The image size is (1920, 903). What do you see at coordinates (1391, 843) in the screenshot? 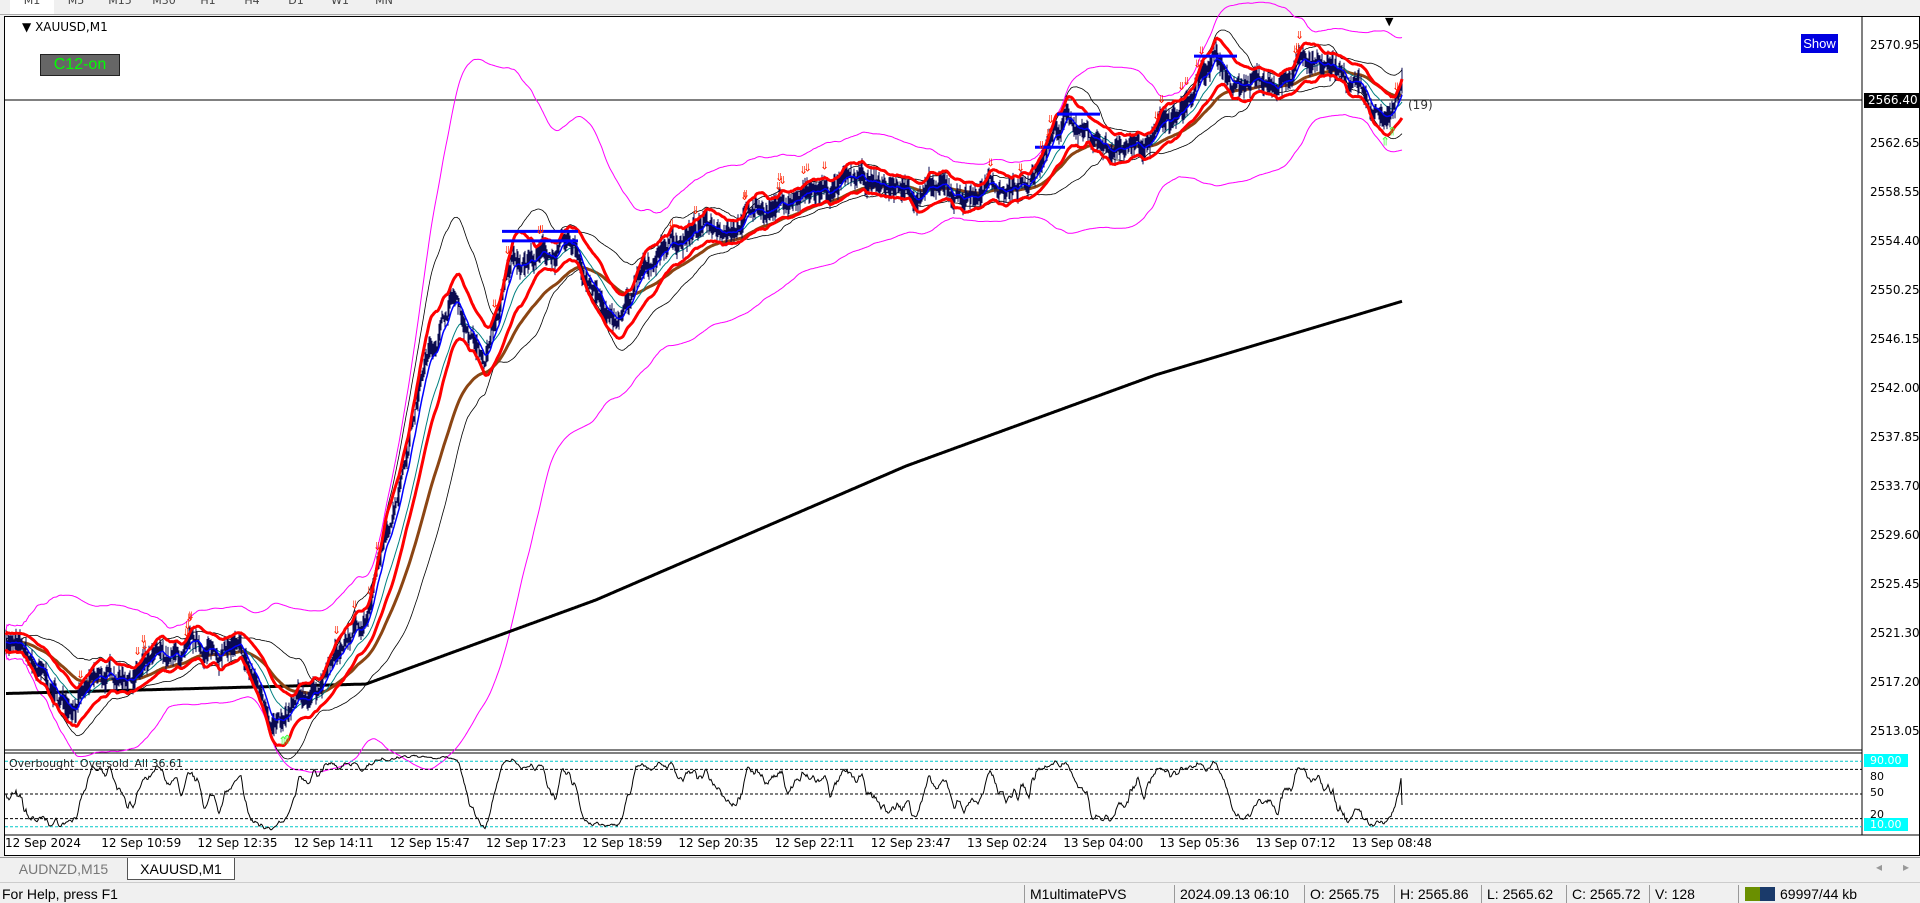
I see `time-tick: 13 Sep 08:48` at bounding box center [1391, 843].